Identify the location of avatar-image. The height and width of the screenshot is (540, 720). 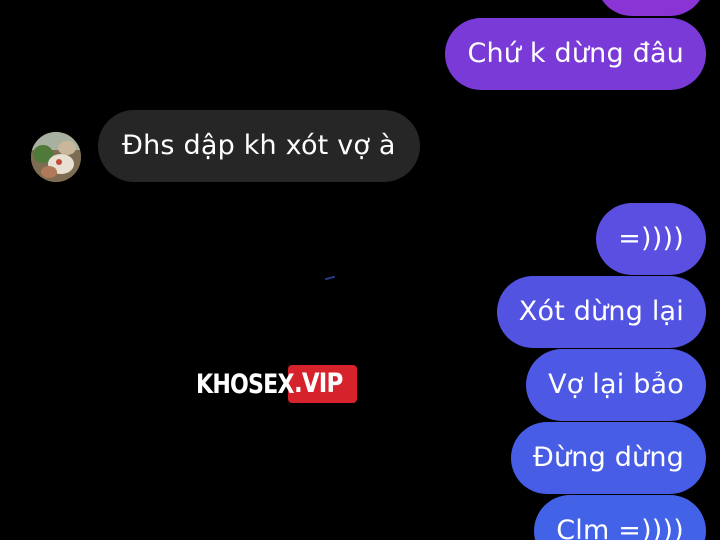
(56, 157).